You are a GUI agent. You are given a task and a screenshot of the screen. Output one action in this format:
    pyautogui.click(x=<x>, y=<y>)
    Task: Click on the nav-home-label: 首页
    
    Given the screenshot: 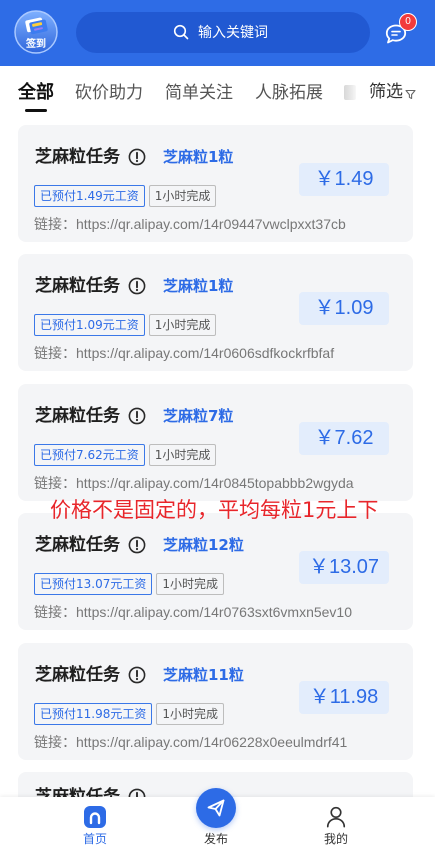 What is the action you would take?
    pyautogui.click(x=94, y=839)
    